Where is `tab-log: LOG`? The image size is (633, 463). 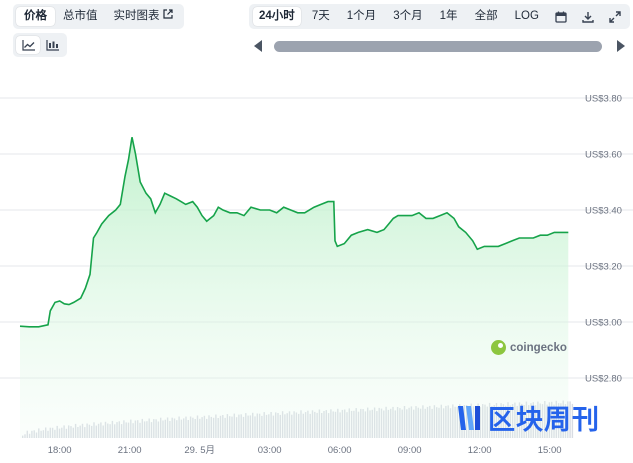
tab-log: LOG is located at coordinates (527, 16).